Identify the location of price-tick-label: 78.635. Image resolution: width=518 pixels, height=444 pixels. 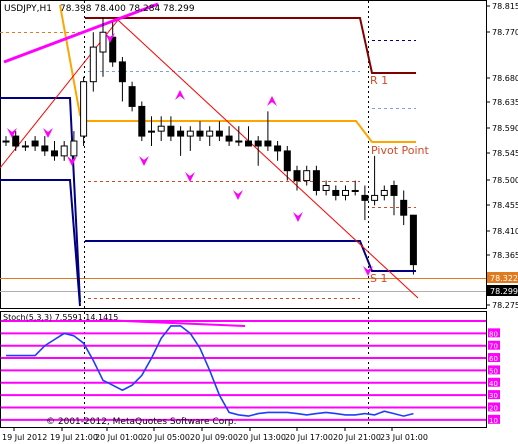
(505, 102).